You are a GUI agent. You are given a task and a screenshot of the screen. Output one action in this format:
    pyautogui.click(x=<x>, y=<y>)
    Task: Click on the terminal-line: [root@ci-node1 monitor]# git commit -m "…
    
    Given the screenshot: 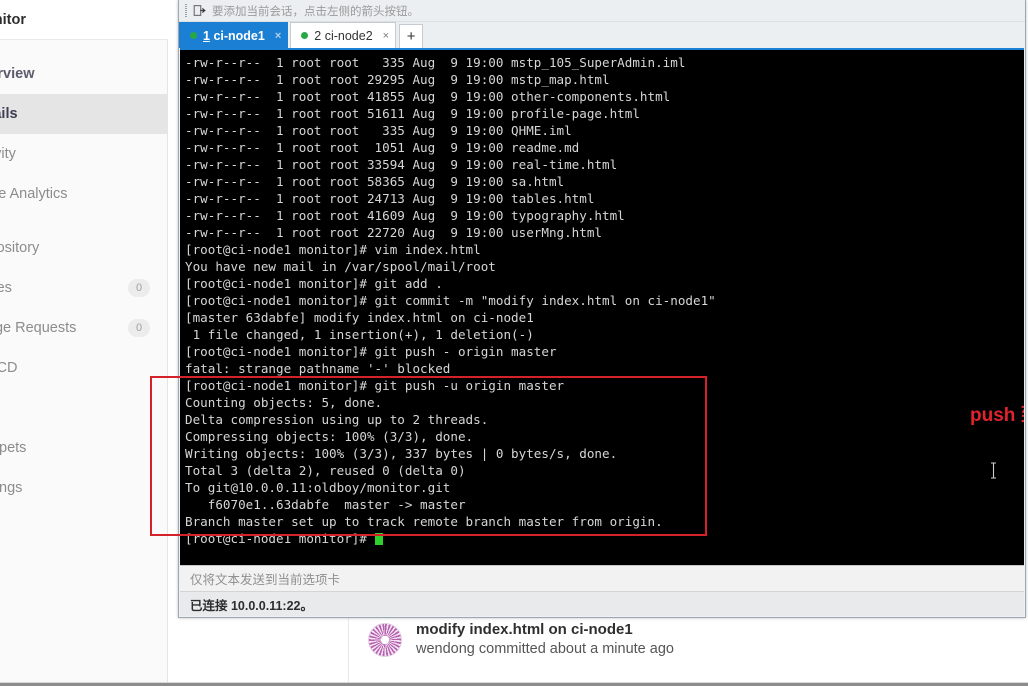 What is the action you would take?
    pyautogui.click(x=450, y=300)
    